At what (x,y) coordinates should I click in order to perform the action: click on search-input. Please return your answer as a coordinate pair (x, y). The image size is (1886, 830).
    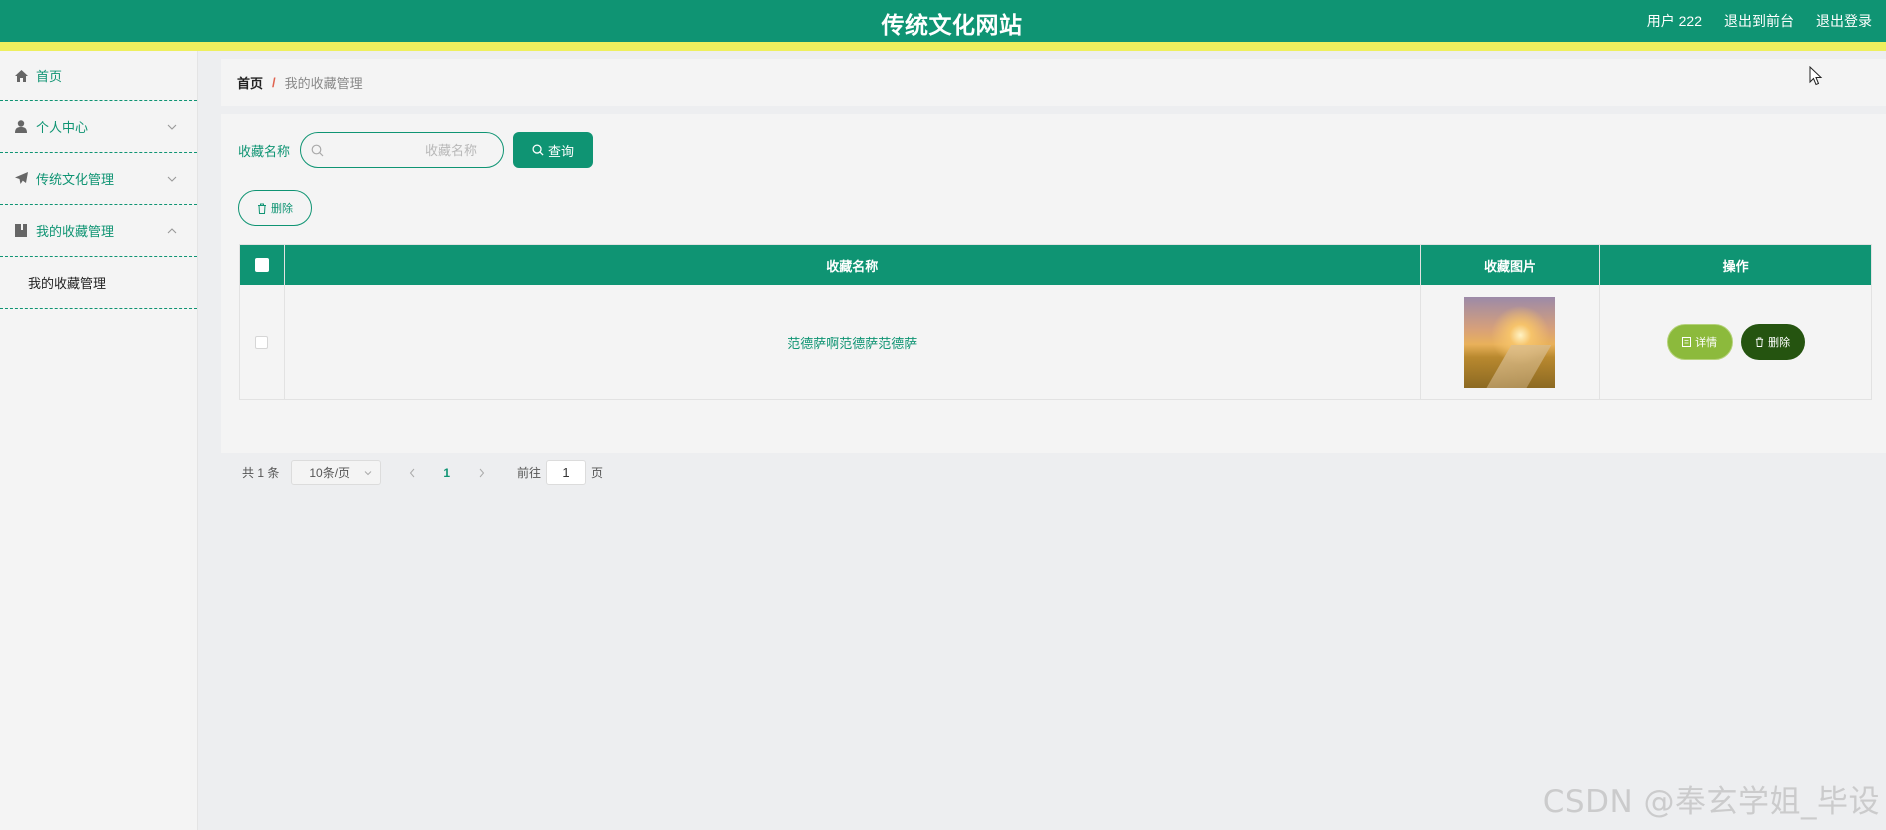
    Looking at the image, I should click on (402, 150).